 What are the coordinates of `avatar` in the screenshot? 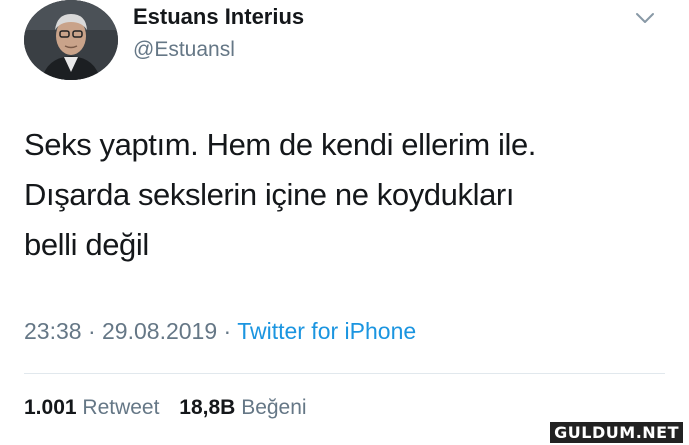 It's located at (71, 40).